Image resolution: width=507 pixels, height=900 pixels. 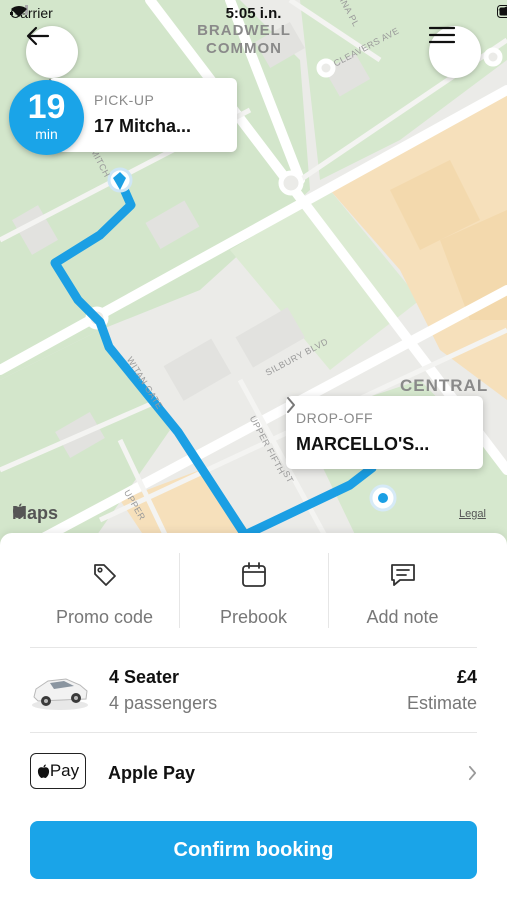 What do you see at coordinates (152, 773) in the screenshot?
I see `payment-method-name: Apple Pay` at bounding box center [152, 773].